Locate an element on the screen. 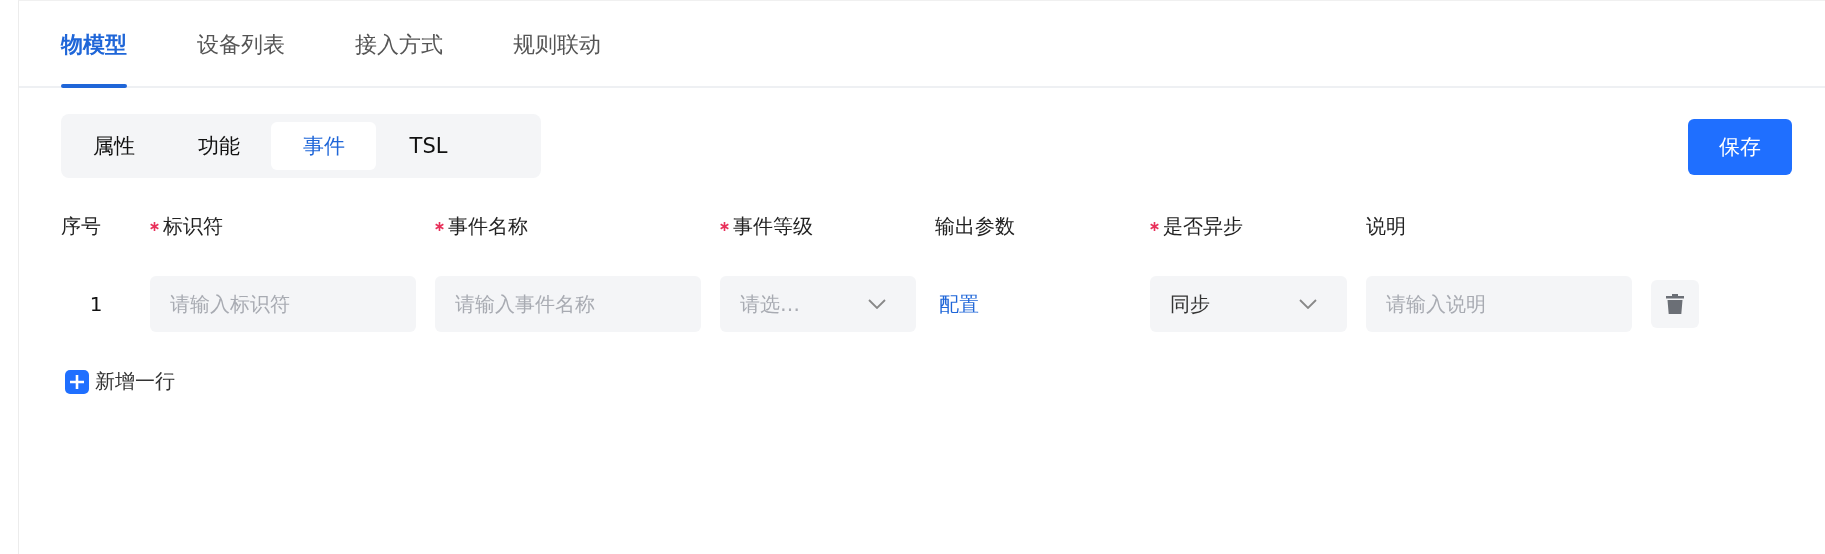  tab: 物模型 is located at coordinates (94, 44).